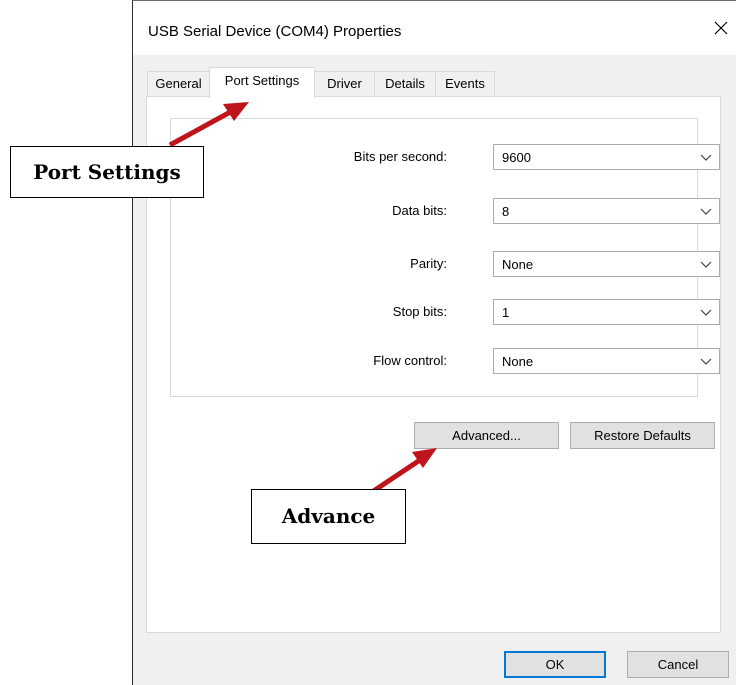  What do you see at coordinates (606, 312) in the screenshot?
I see `stop-bits-select: 1` at bounding box center [606, 312].